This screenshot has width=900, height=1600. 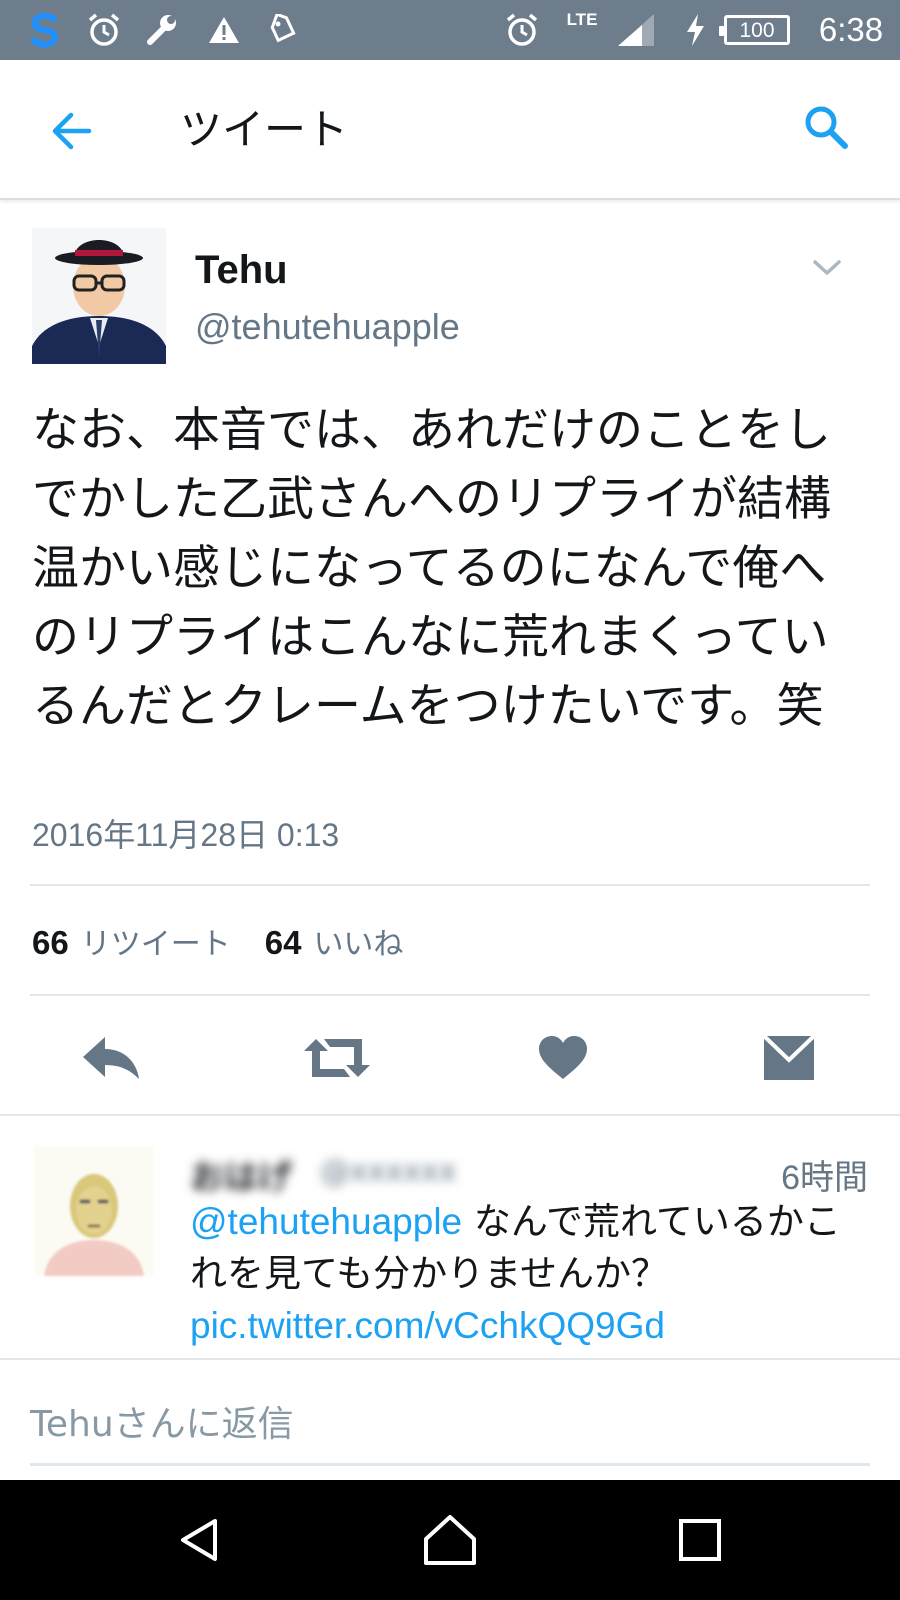 I want to click on clock: 6:38, so click(x=851, y=30).